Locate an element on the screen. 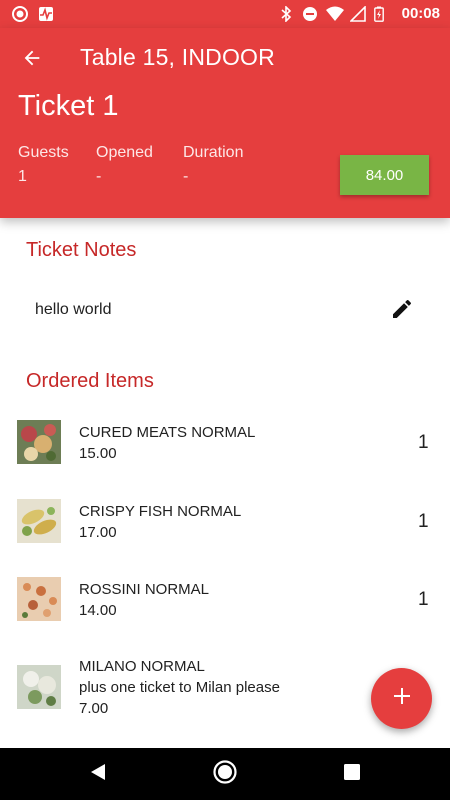  guests-value: 1 is located at coordinates (22, 176).